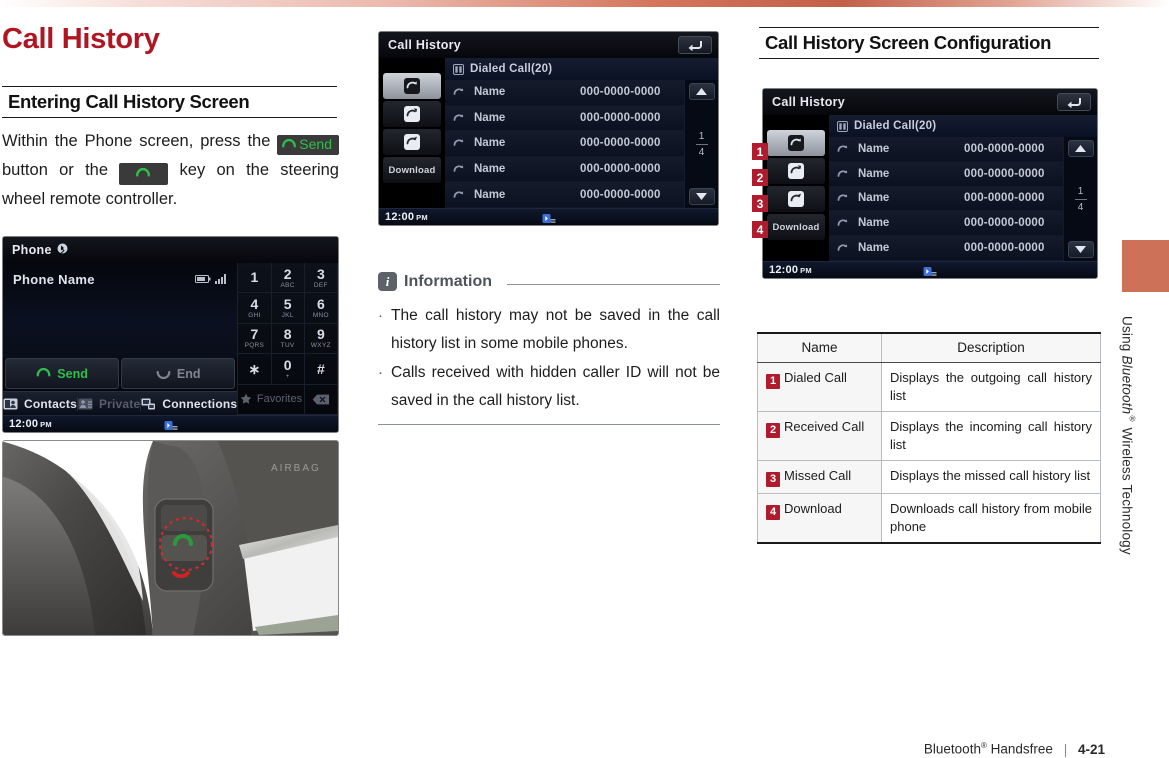  I want to click on key-3: 3 DEF, so click(321, 278).